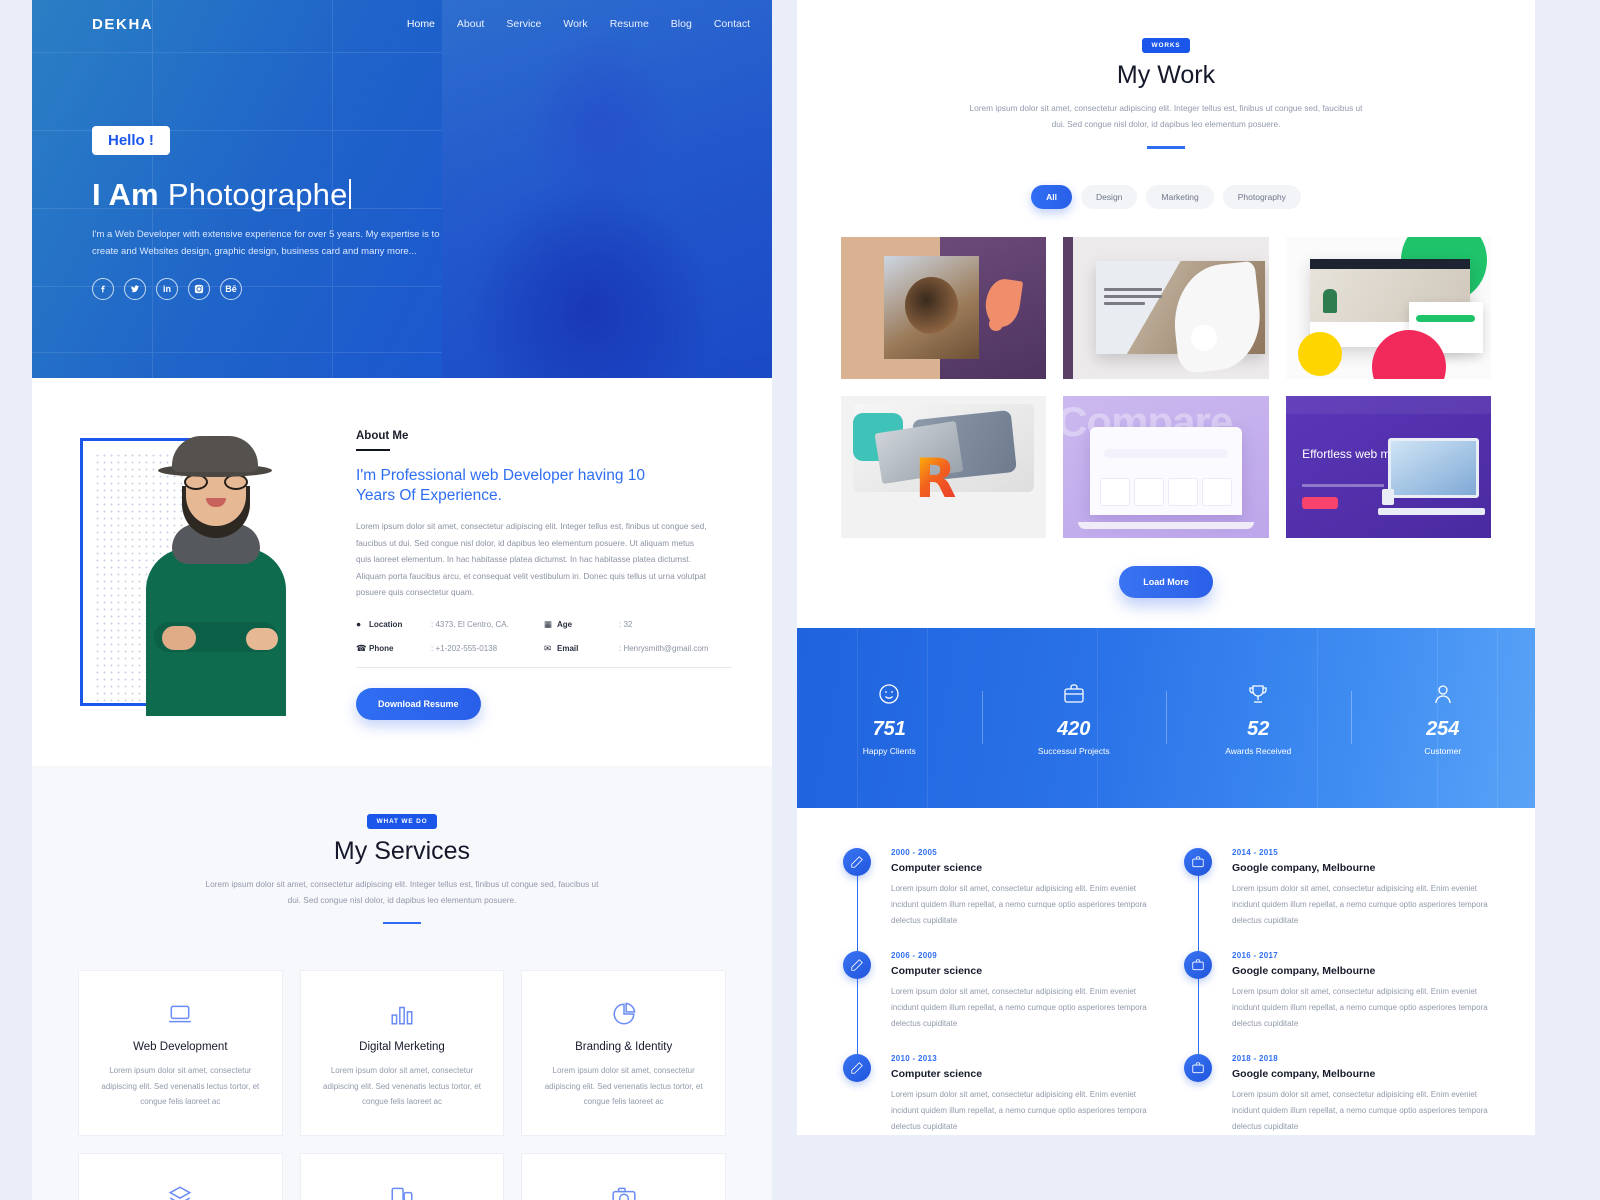 This screenshot has height=1200, width=1600. Describe the element at coordinates (889, 751) in the screenshot. I see `stat-label: Happy Clients` at that location.